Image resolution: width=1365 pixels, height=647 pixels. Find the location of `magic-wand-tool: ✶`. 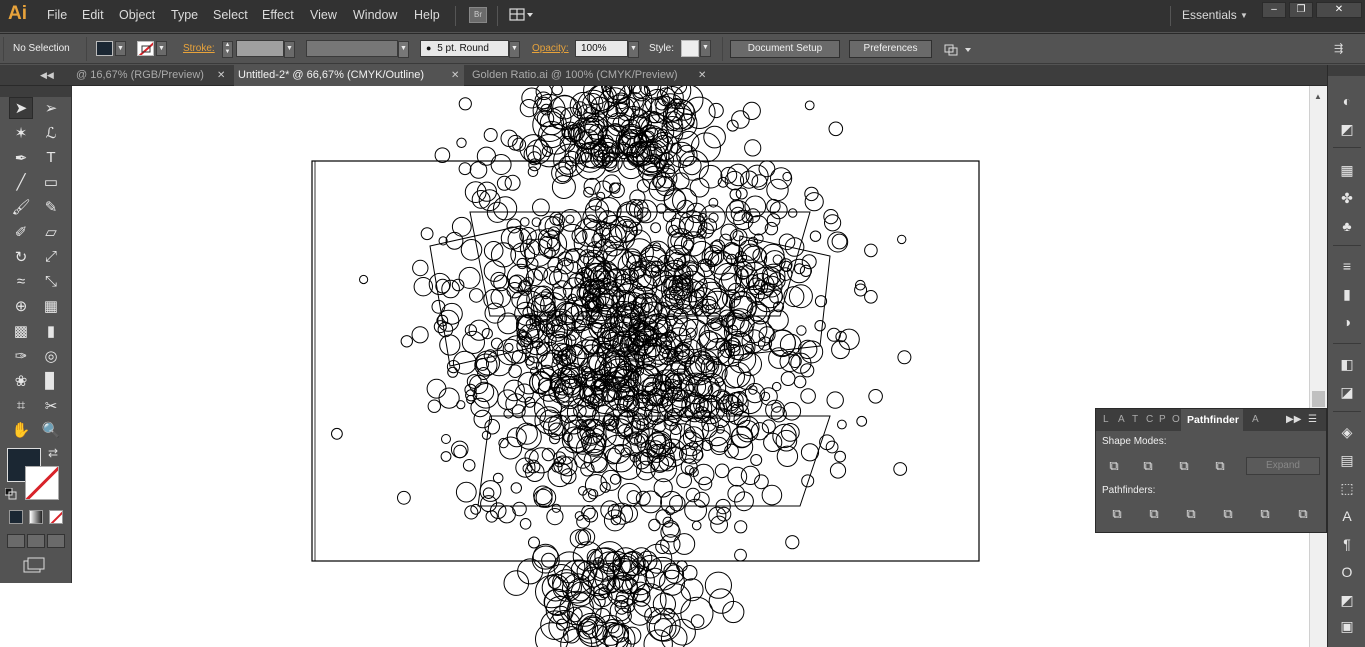

magic-wand-tool: ✶ is located at coordinates (21, 133).